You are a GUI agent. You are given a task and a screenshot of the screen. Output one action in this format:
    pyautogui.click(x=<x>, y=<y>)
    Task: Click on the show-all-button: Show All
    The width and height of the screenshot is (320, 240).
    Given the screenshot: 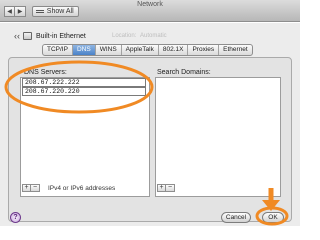 What is the action you would take?
    pyautogui.click(x=55, y=11)
    